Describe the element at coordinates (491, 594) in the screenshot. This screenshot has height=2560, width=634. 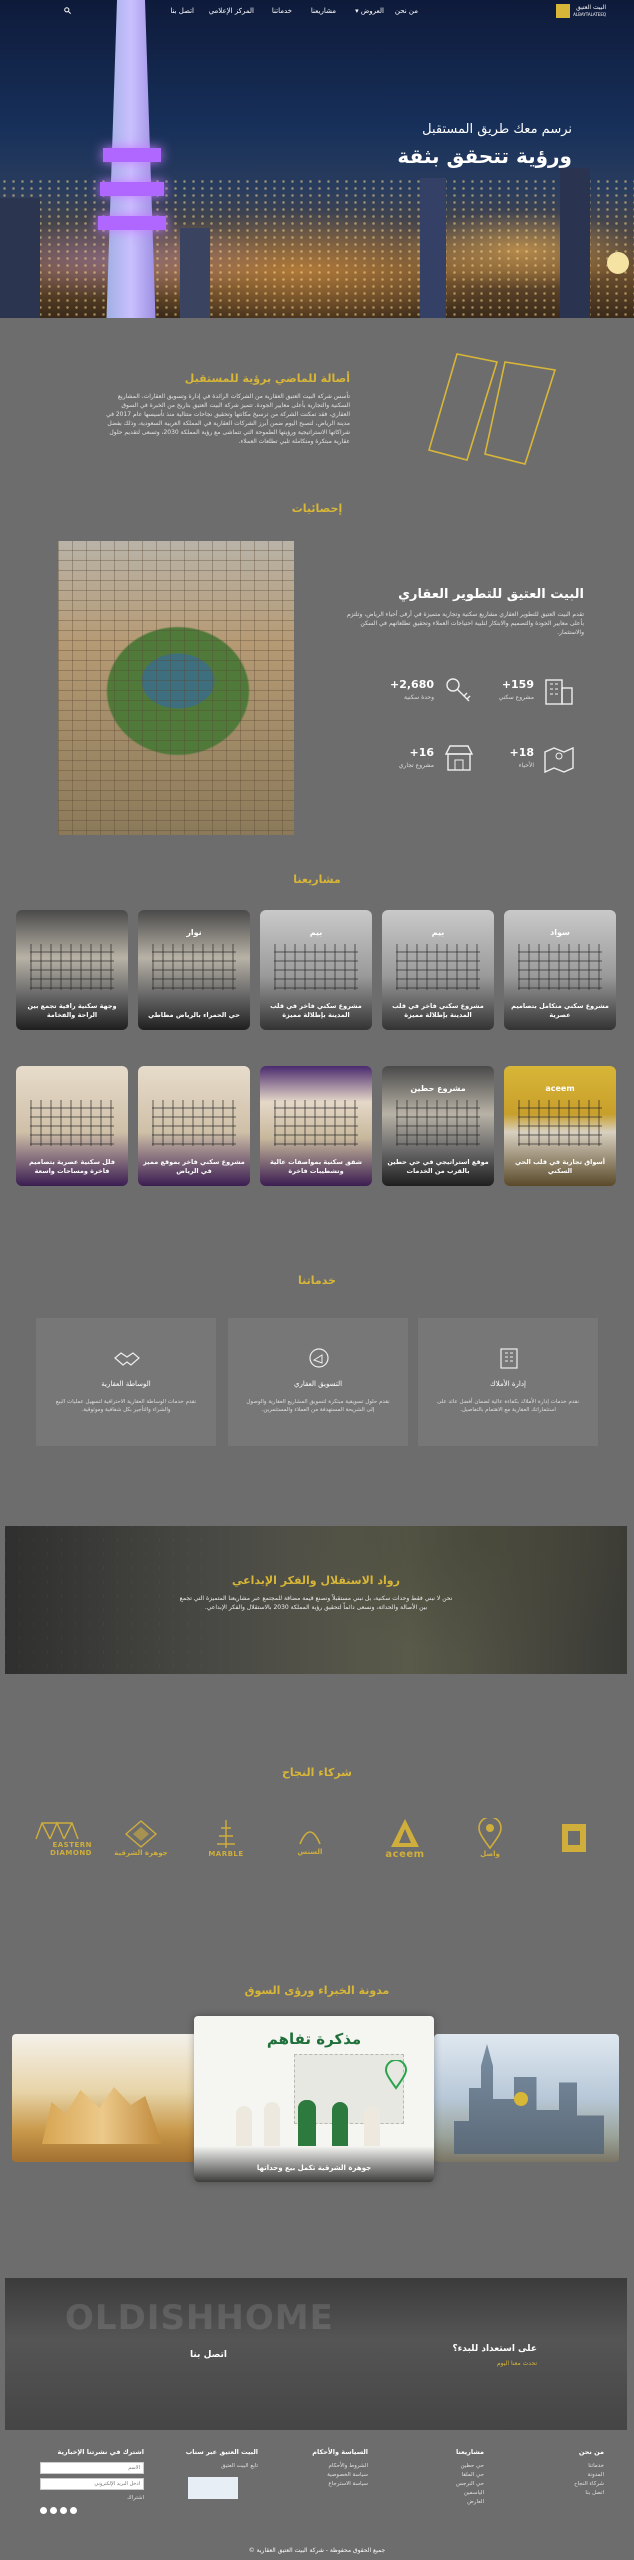
I see `stats-heading: البيت العتيق للتطوير العقاري` at that location.